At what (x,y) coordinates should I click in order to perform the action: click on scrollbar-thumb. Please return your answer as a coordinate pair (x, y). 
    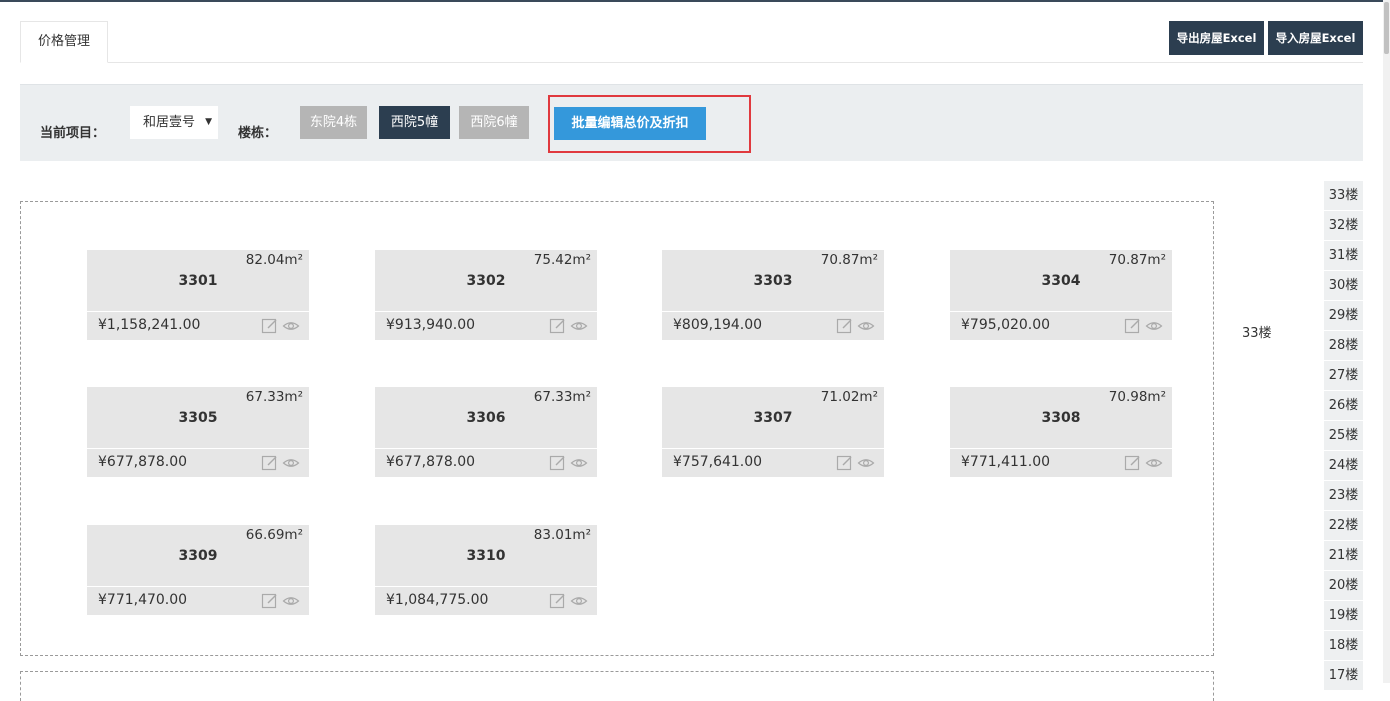
    Looking at the image, I should click on (1386, 28).